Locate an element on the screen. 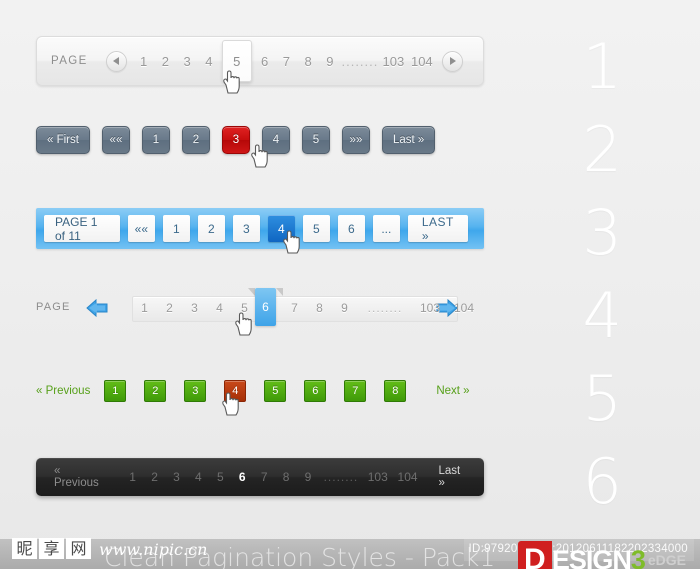 This screenshot has height=569, width=700. style4-page-103: 103 is located at coordinates (430, 308).